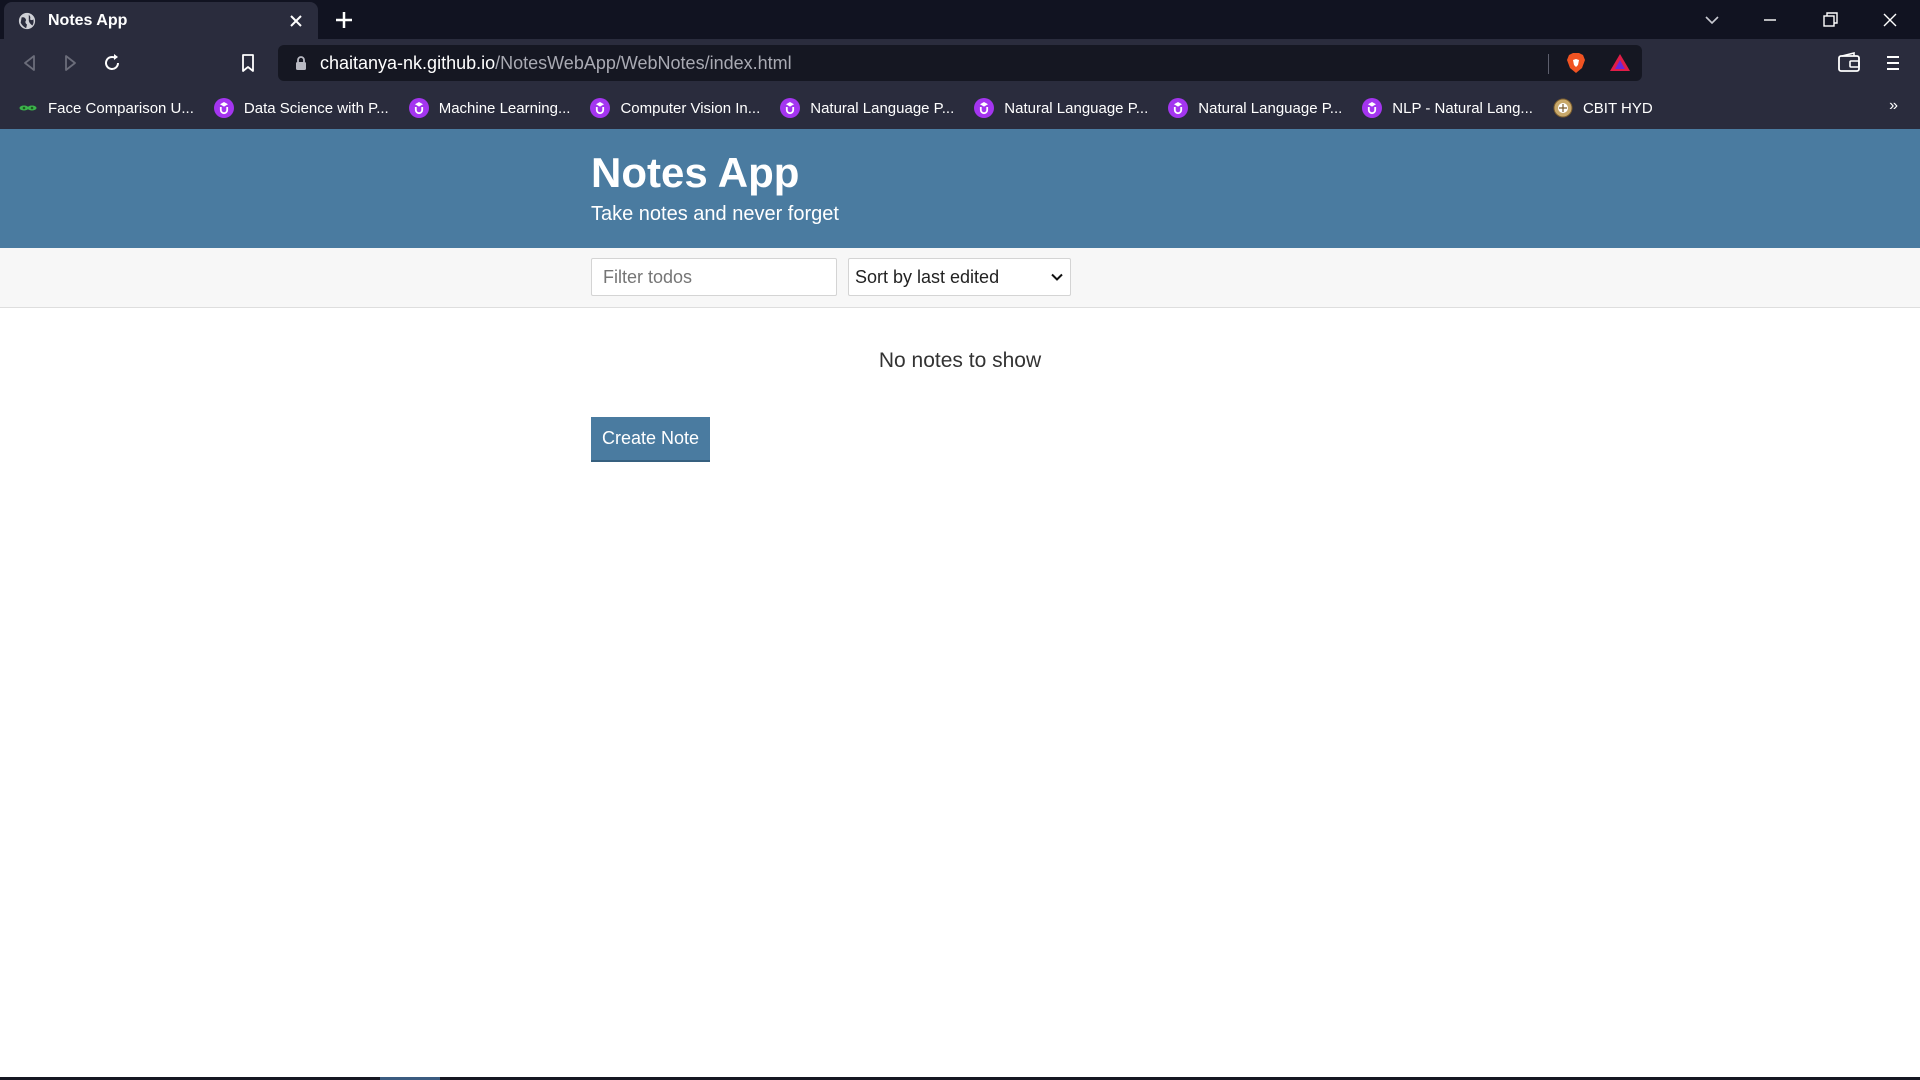 This screenshot has height=1080, width=1920. I want to click on filter-input, so click(714, 277).